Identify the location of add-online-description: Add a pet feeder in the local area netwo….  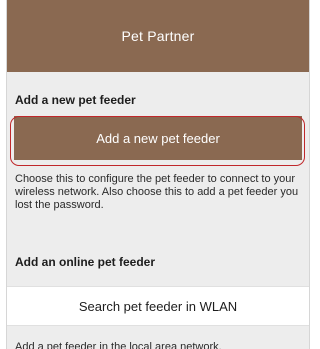
(118, 345).